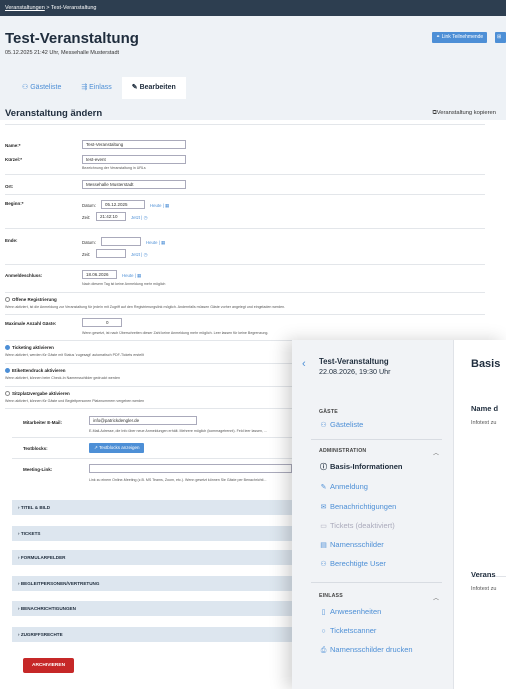 This screenshot has height=689, width=506. Describe the element at coordinates (37, 393) in the screenshot. I see `sitzplatz-checkbox: Sitzplatzvergabe aktivieren` at that location.